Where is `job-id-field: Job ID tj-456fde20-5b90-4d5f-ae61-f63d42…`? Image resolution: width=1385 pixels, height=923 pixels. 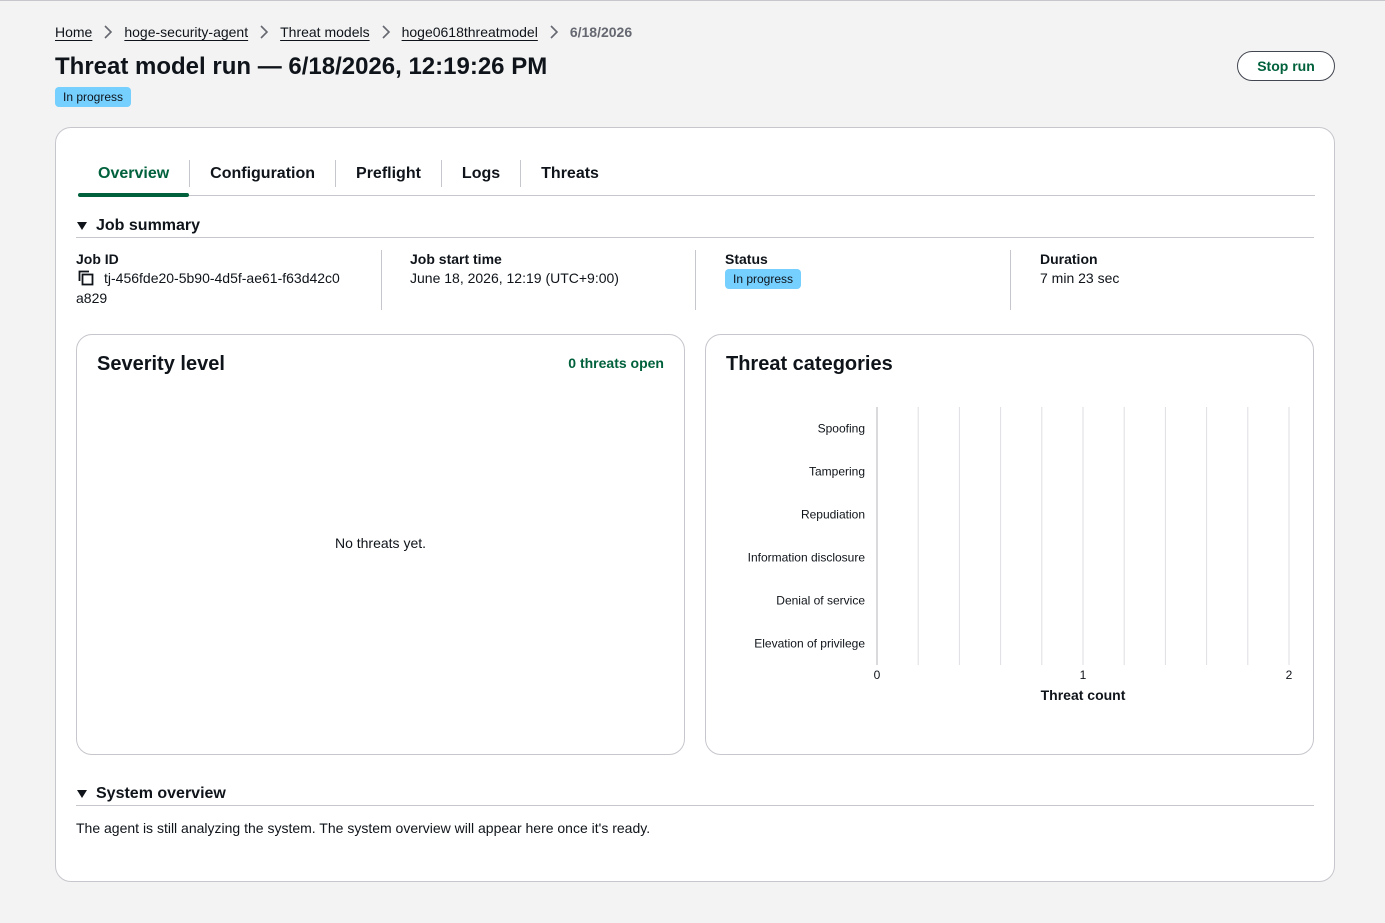 job-id-field: Job ID tj-456fde20-5b90-4d5f-ae61-f63d42… is located at coordinates (213, 279).